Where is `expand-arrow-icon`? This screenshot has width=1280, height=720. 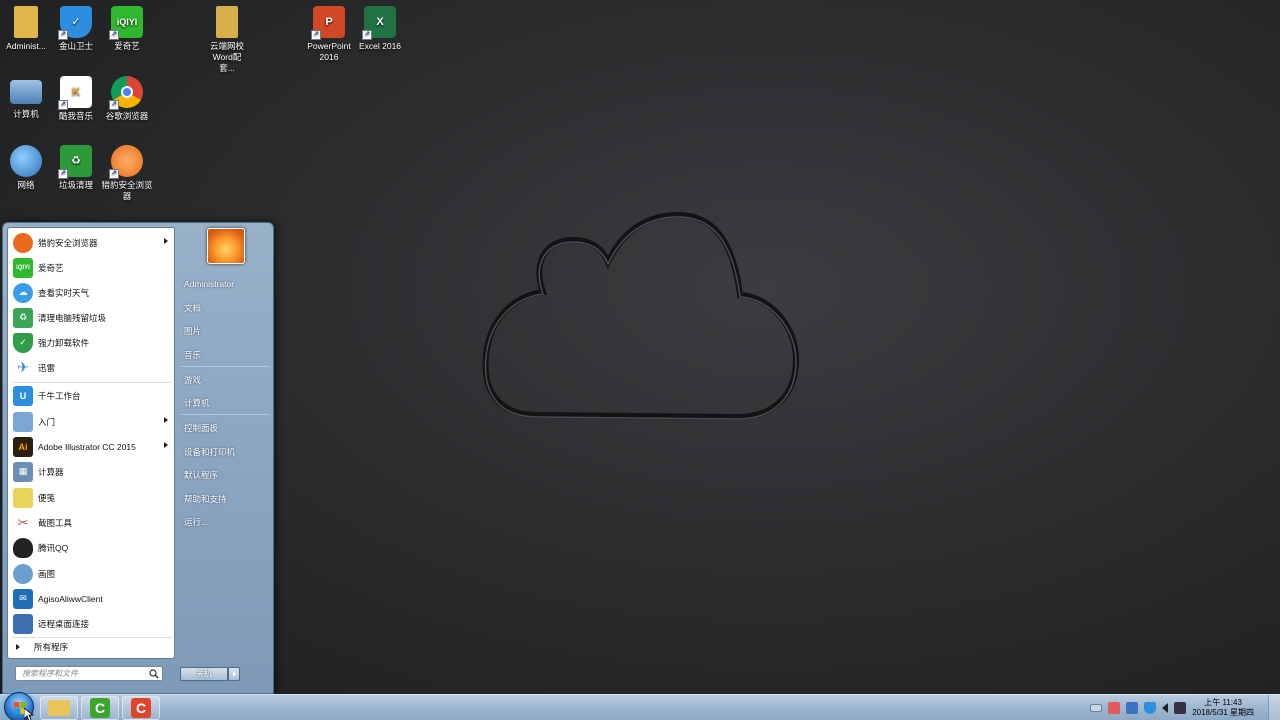 expand-arrow-icon is located at coordinates (18, 647).